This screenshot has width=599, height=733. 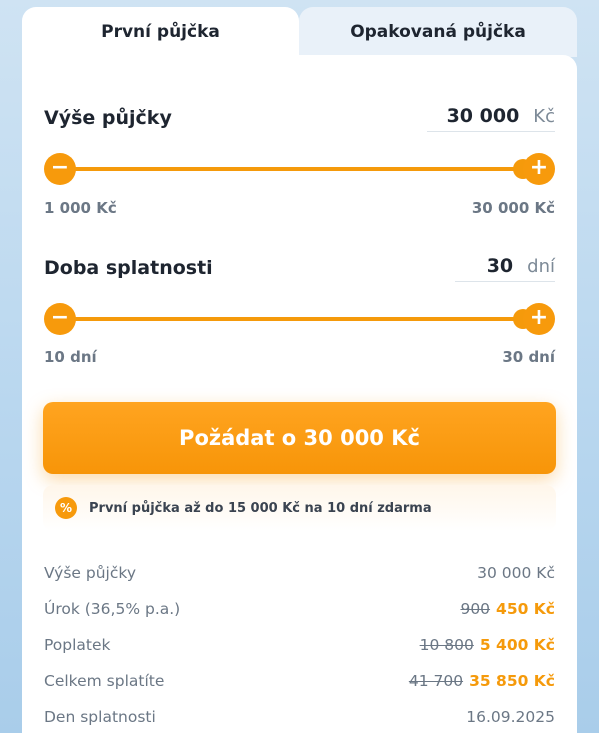 I want to click on summary-old-value: 10 800, so click(x=446, y=645).